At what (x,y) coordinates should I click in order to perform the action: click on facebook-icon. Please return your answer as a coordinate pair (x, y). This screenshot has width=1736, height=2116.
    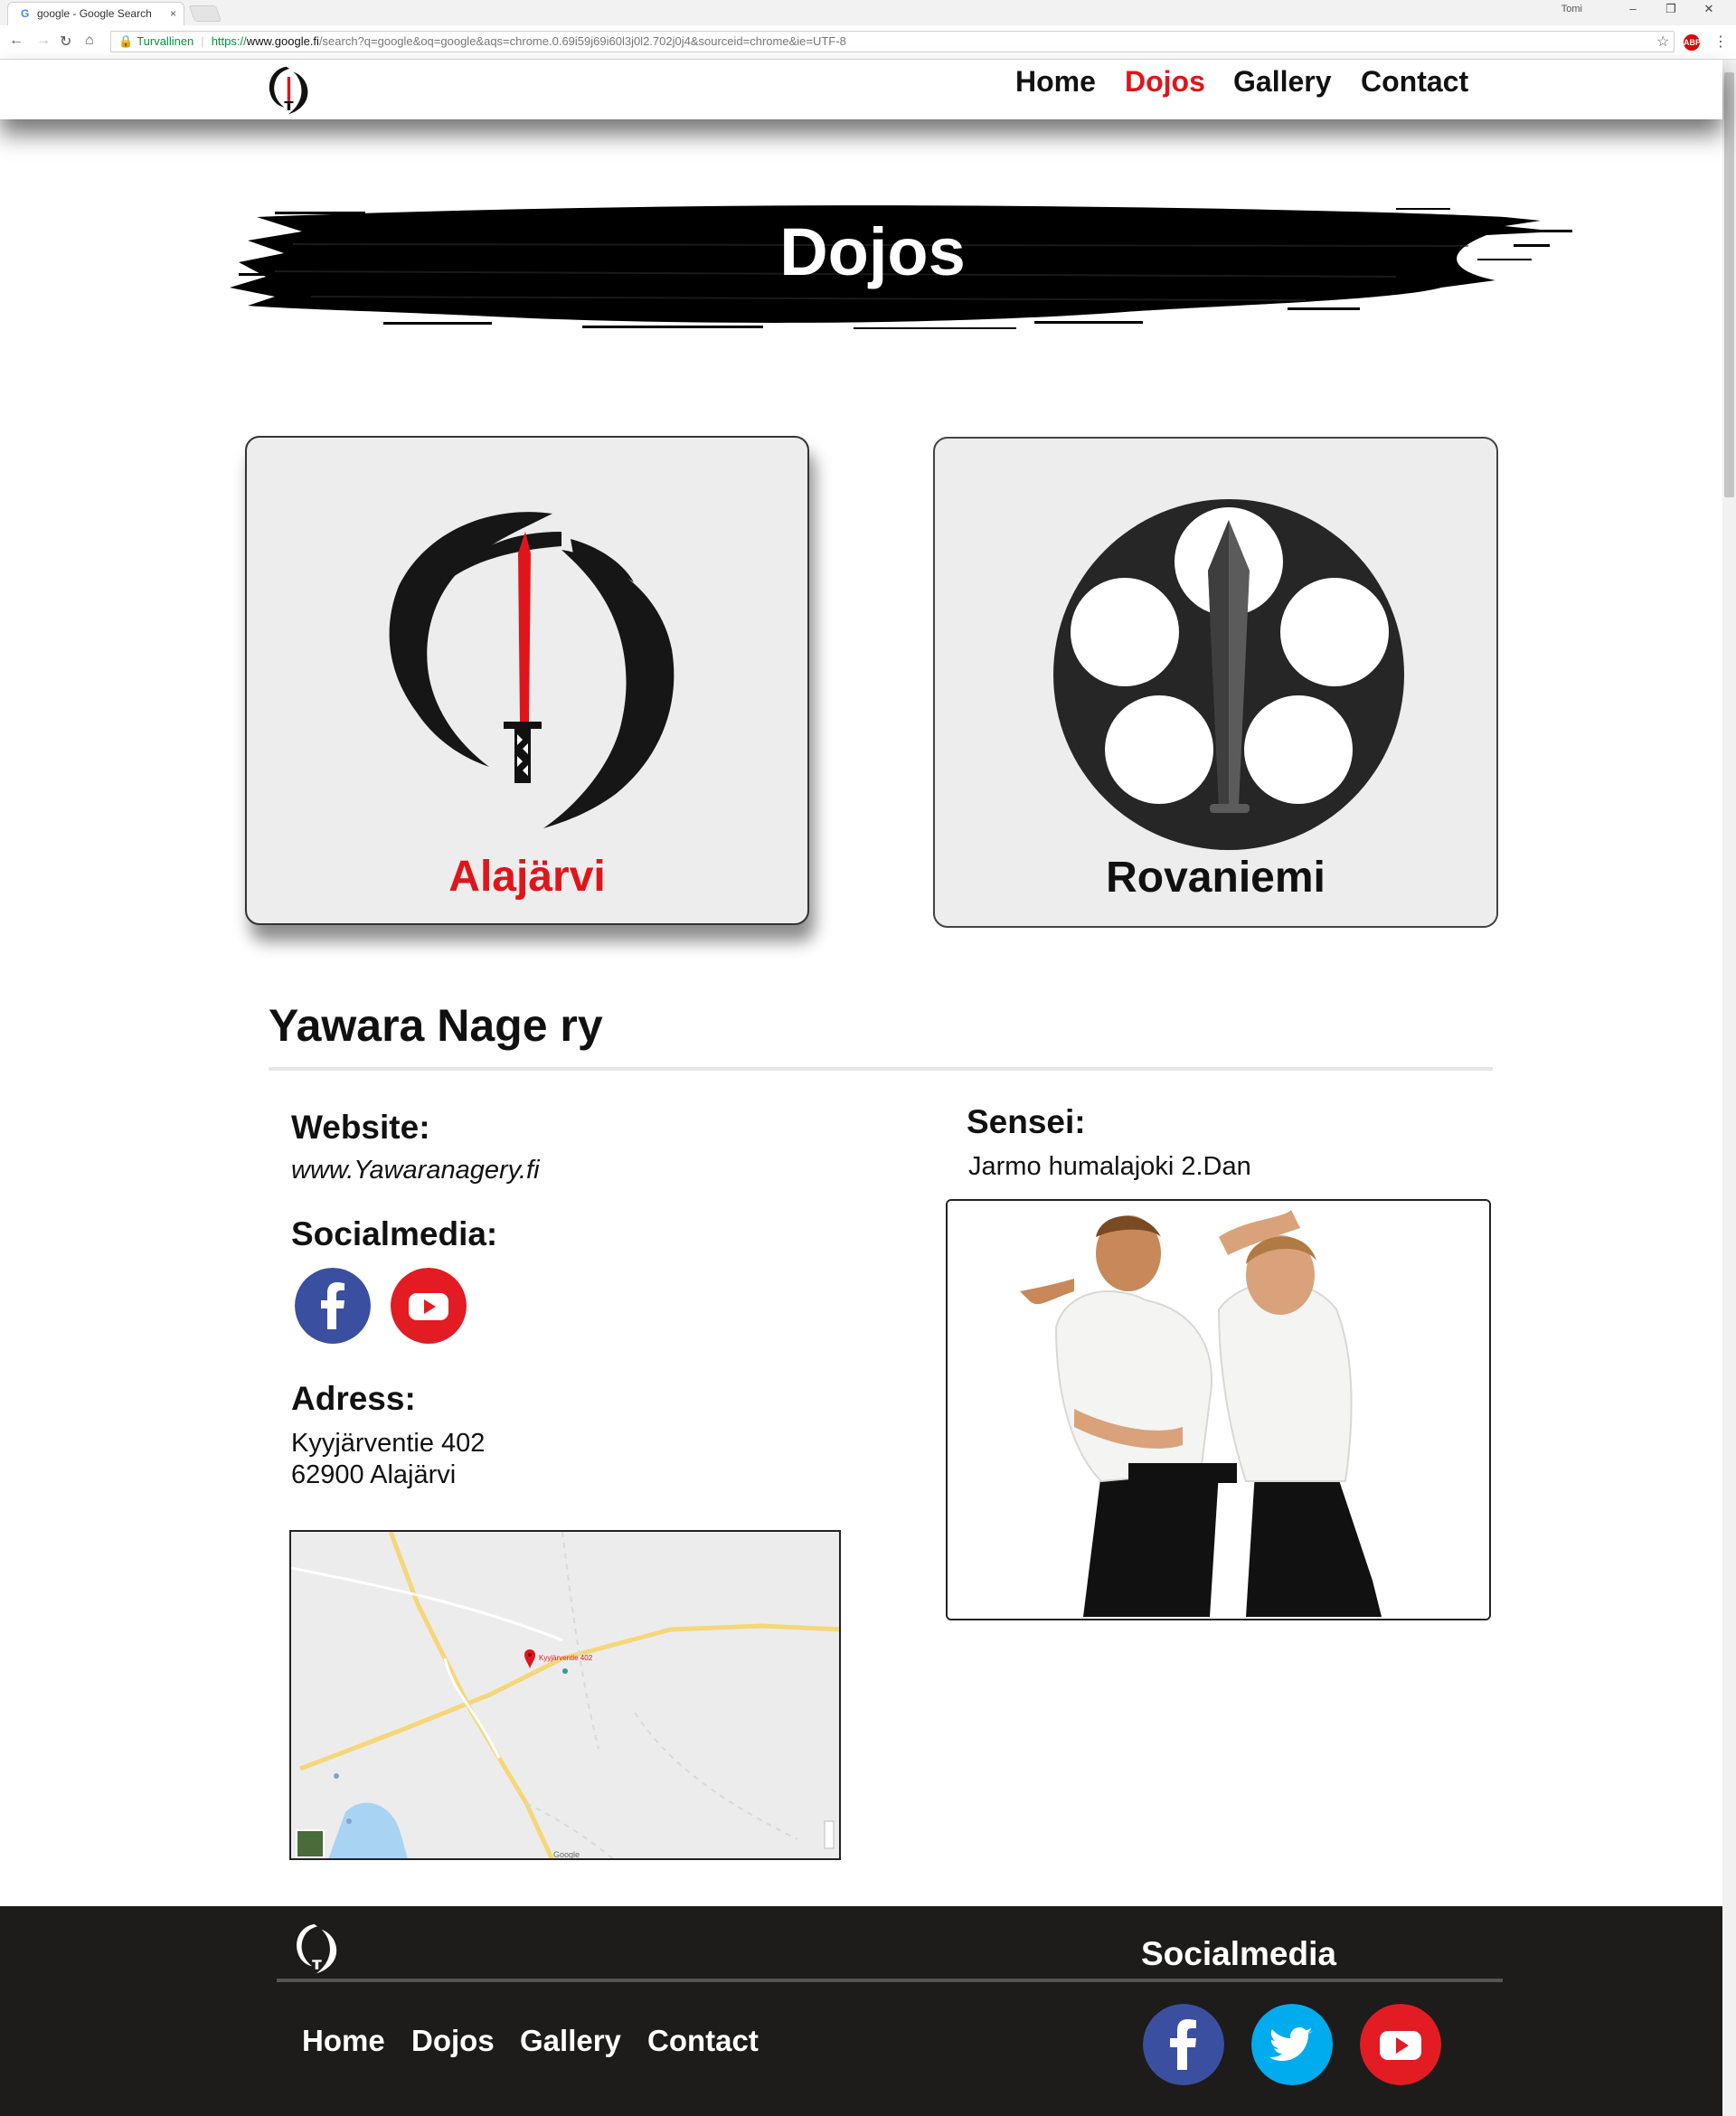
    Looking at the image, I should click on (333, 1306).